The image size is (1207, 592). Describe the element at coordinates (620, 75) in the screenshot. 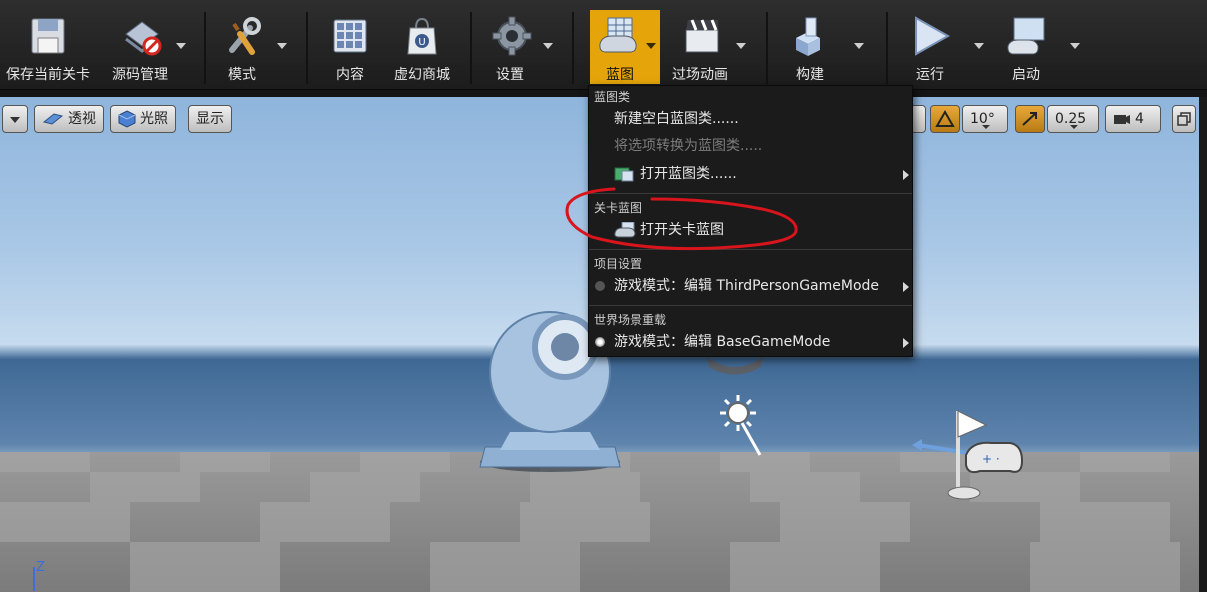

I see `blueprints-label: 蓝图` at that location.